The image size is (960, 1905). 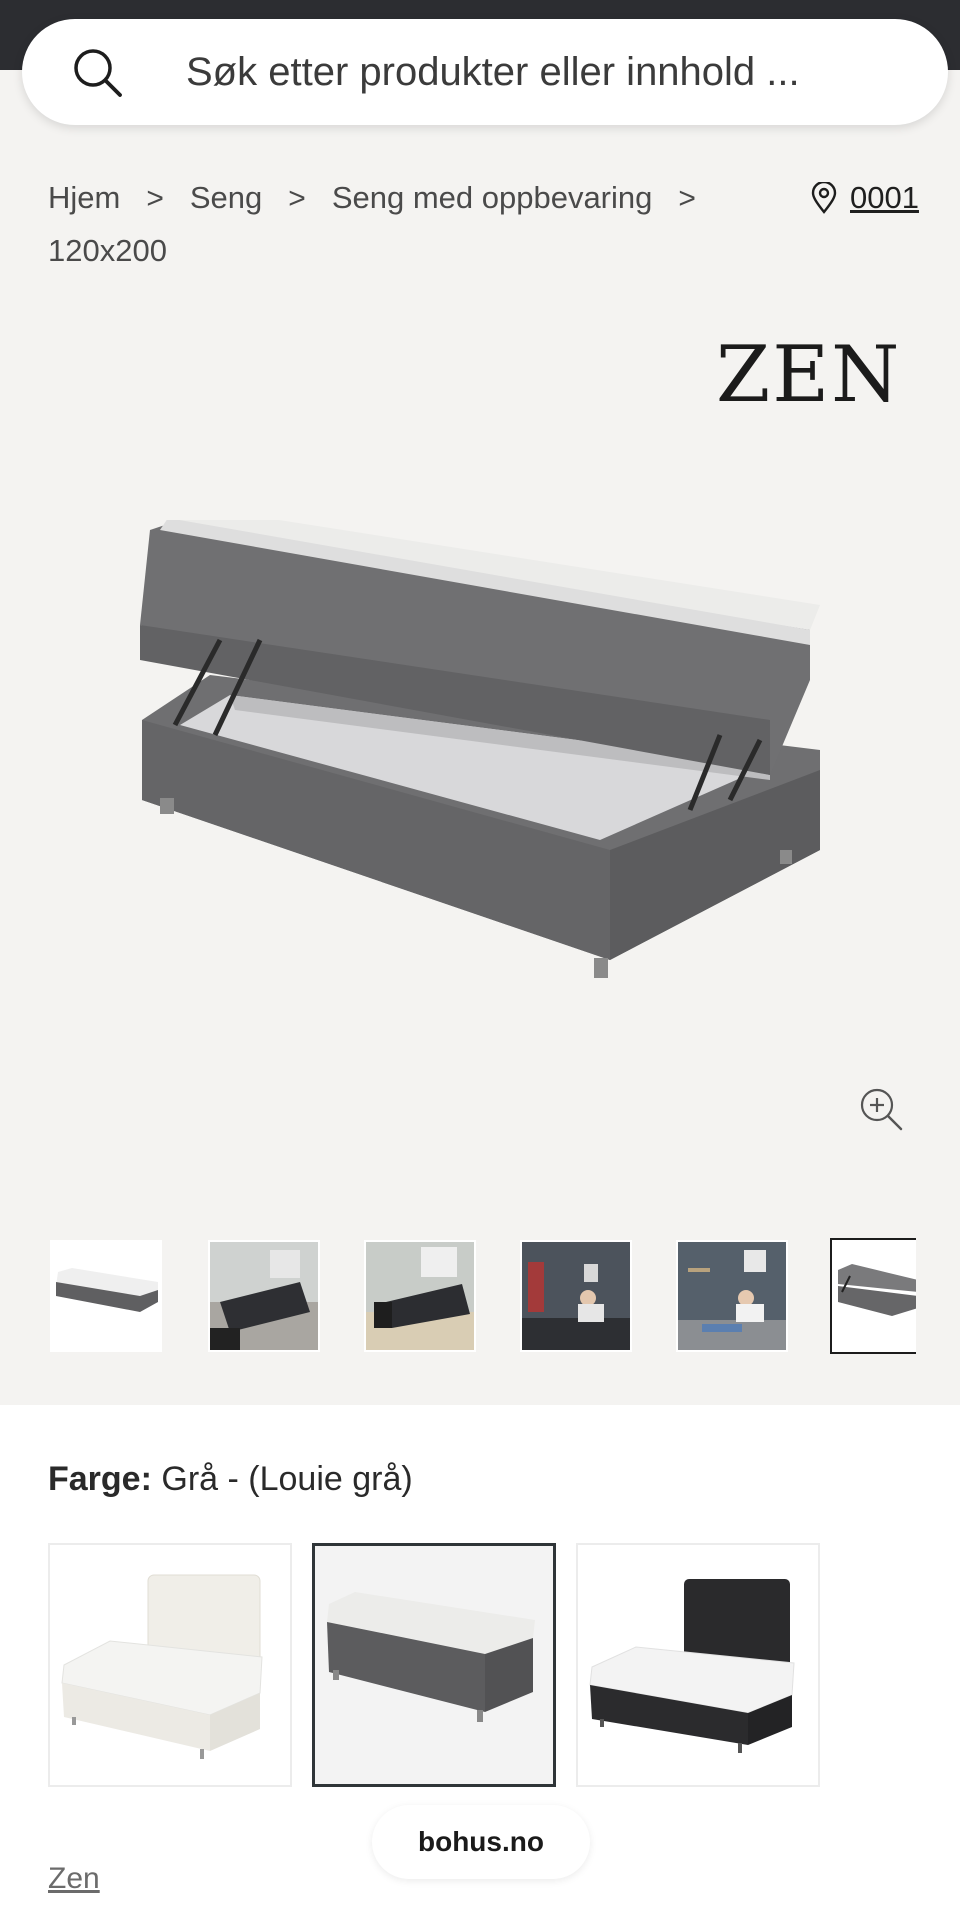 I want to click on zoom-in-icon, so click(x=881, y=1109).